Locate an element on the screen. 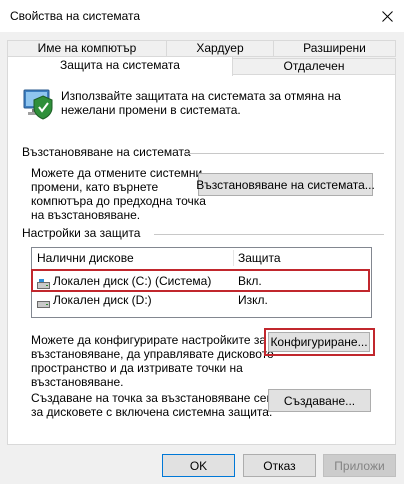 Image resolution: width=404 pixels, height=484 pixels. close-icon is located at coordinates (387, 16).